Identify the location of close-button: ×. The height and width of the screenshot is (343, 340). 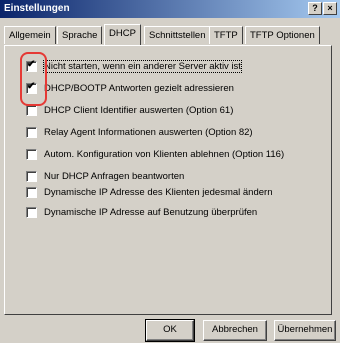
(330, 8).